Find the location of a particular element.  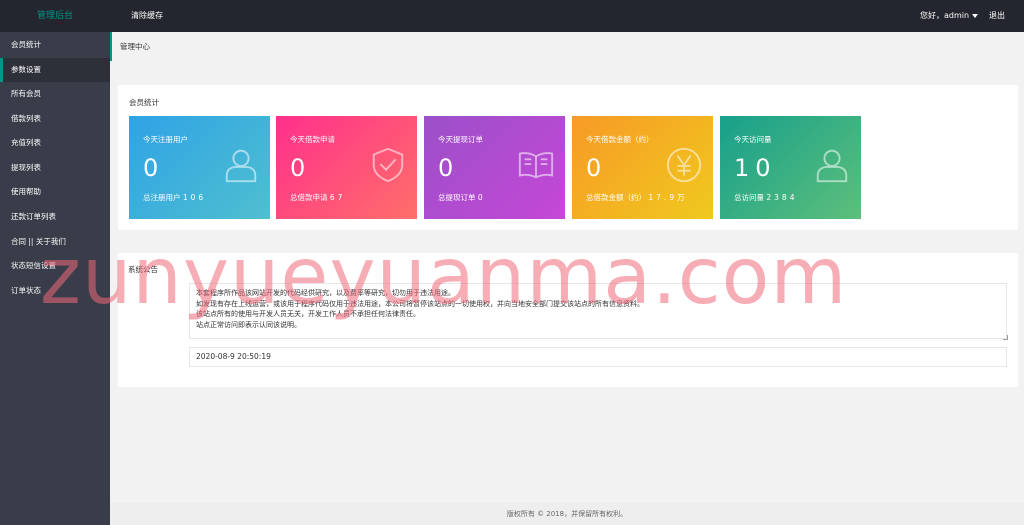

stat-card-loan-amount: 今天借款金额（约） 0 总借款金额（约） 17.9万 is located at coordinates (642, 167).